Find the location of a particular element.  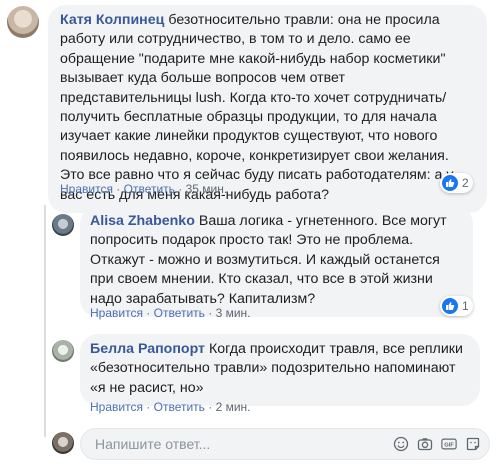

gif-icon: GIF is located at coordinates (449, 444).